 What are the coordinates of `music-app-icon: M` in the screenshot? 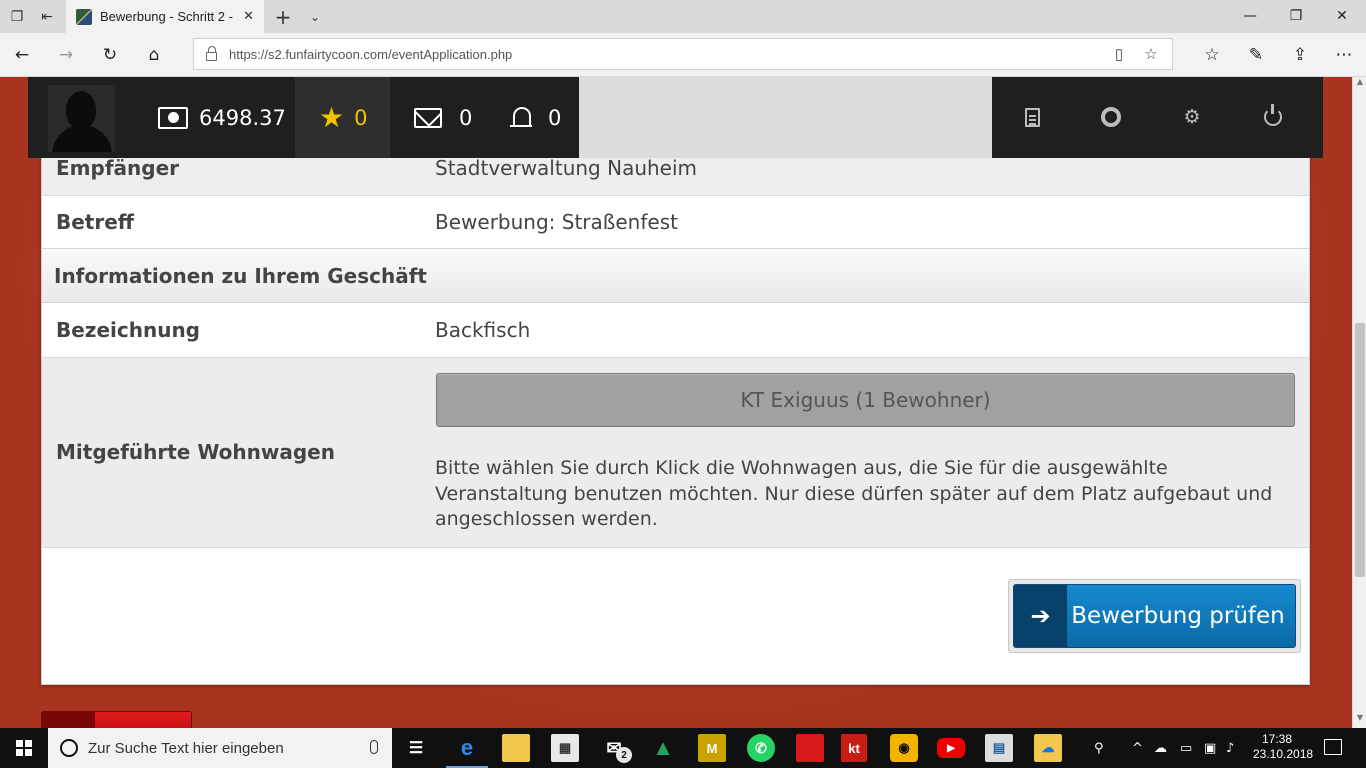 It's located at (712, 748).